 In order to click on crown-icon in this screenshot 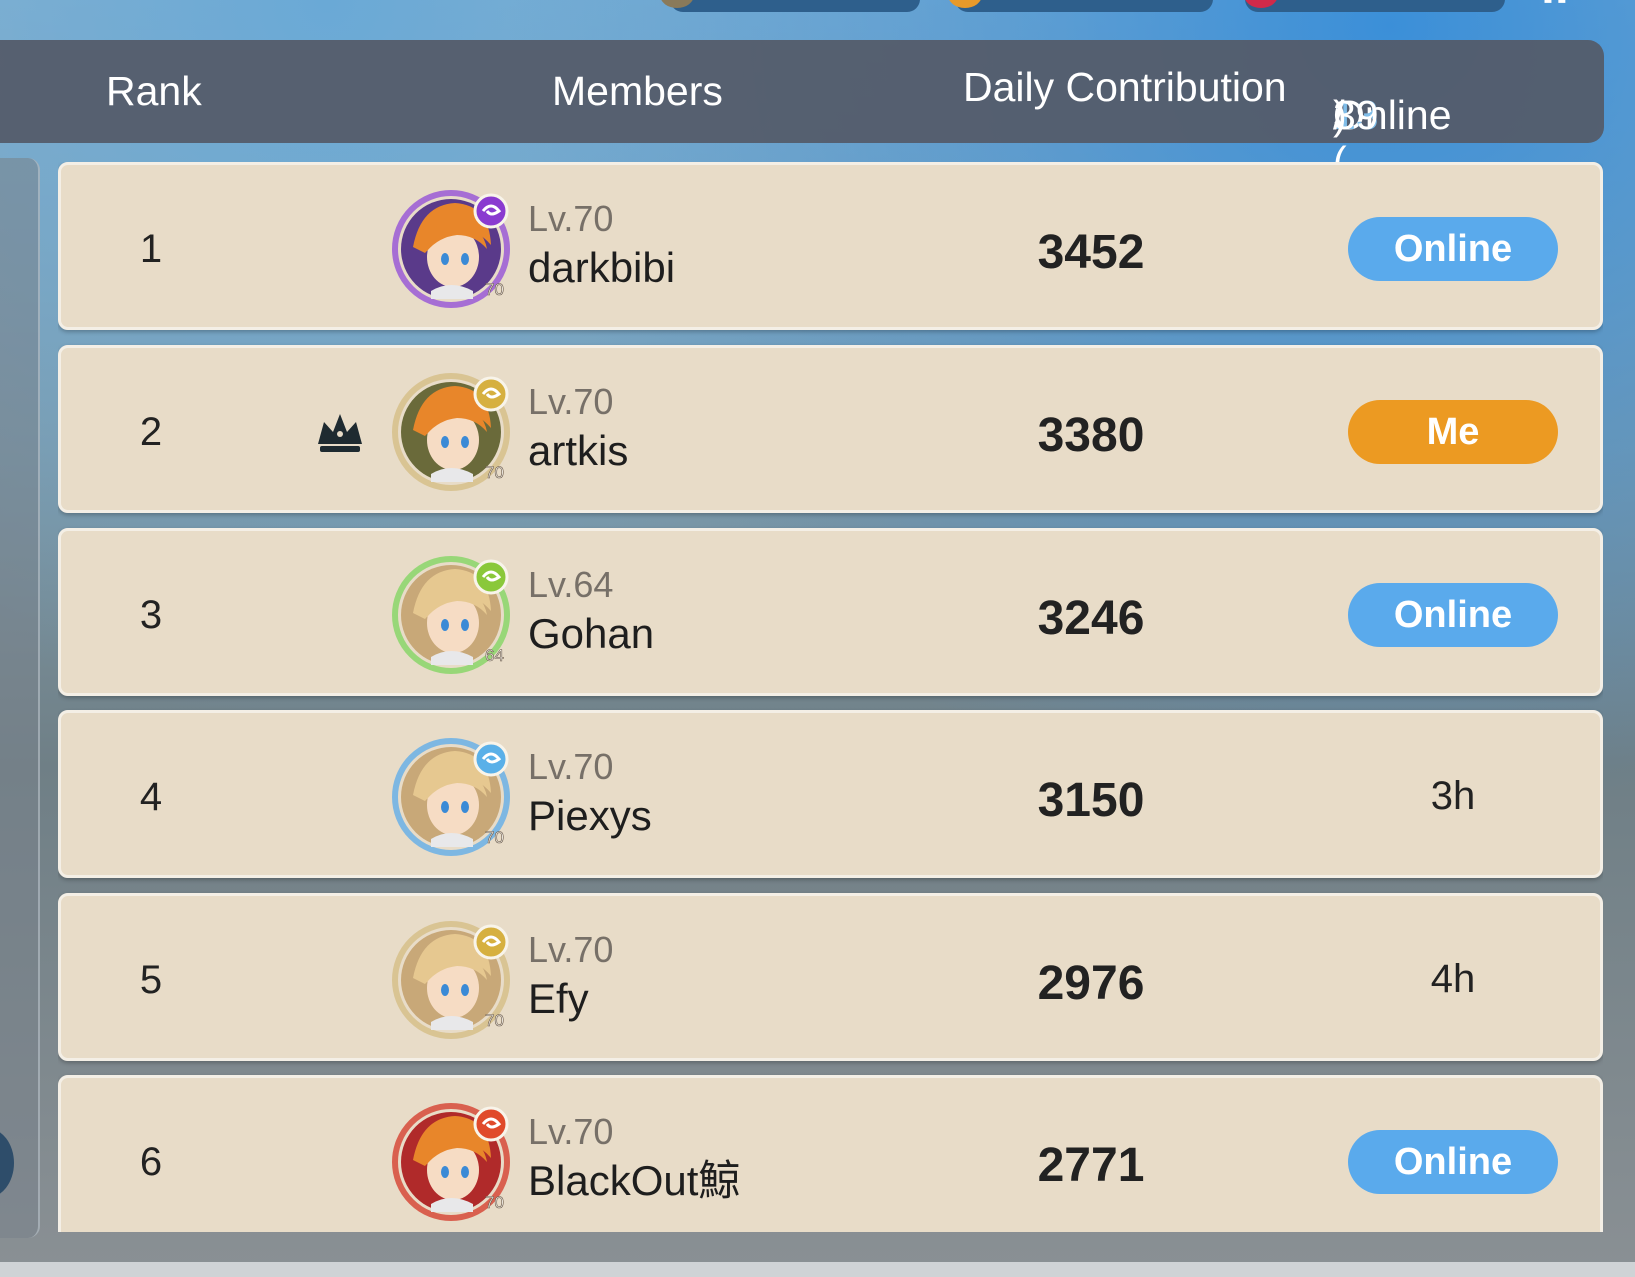, I will do `click(340, 432)`.